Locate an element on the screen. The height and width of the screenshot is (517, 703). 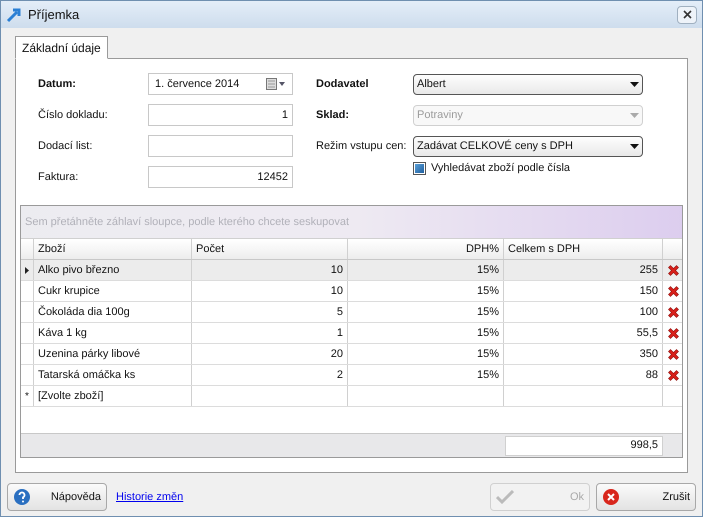
dropdown: Albert is located at coordinates (528, 84).